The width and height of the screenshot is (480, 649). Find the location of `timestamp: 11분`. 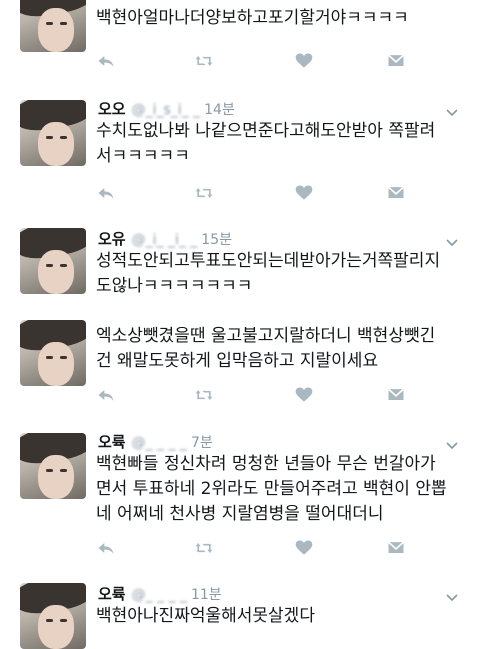

timestamp: 11분 is located at coordinates (206, 595).